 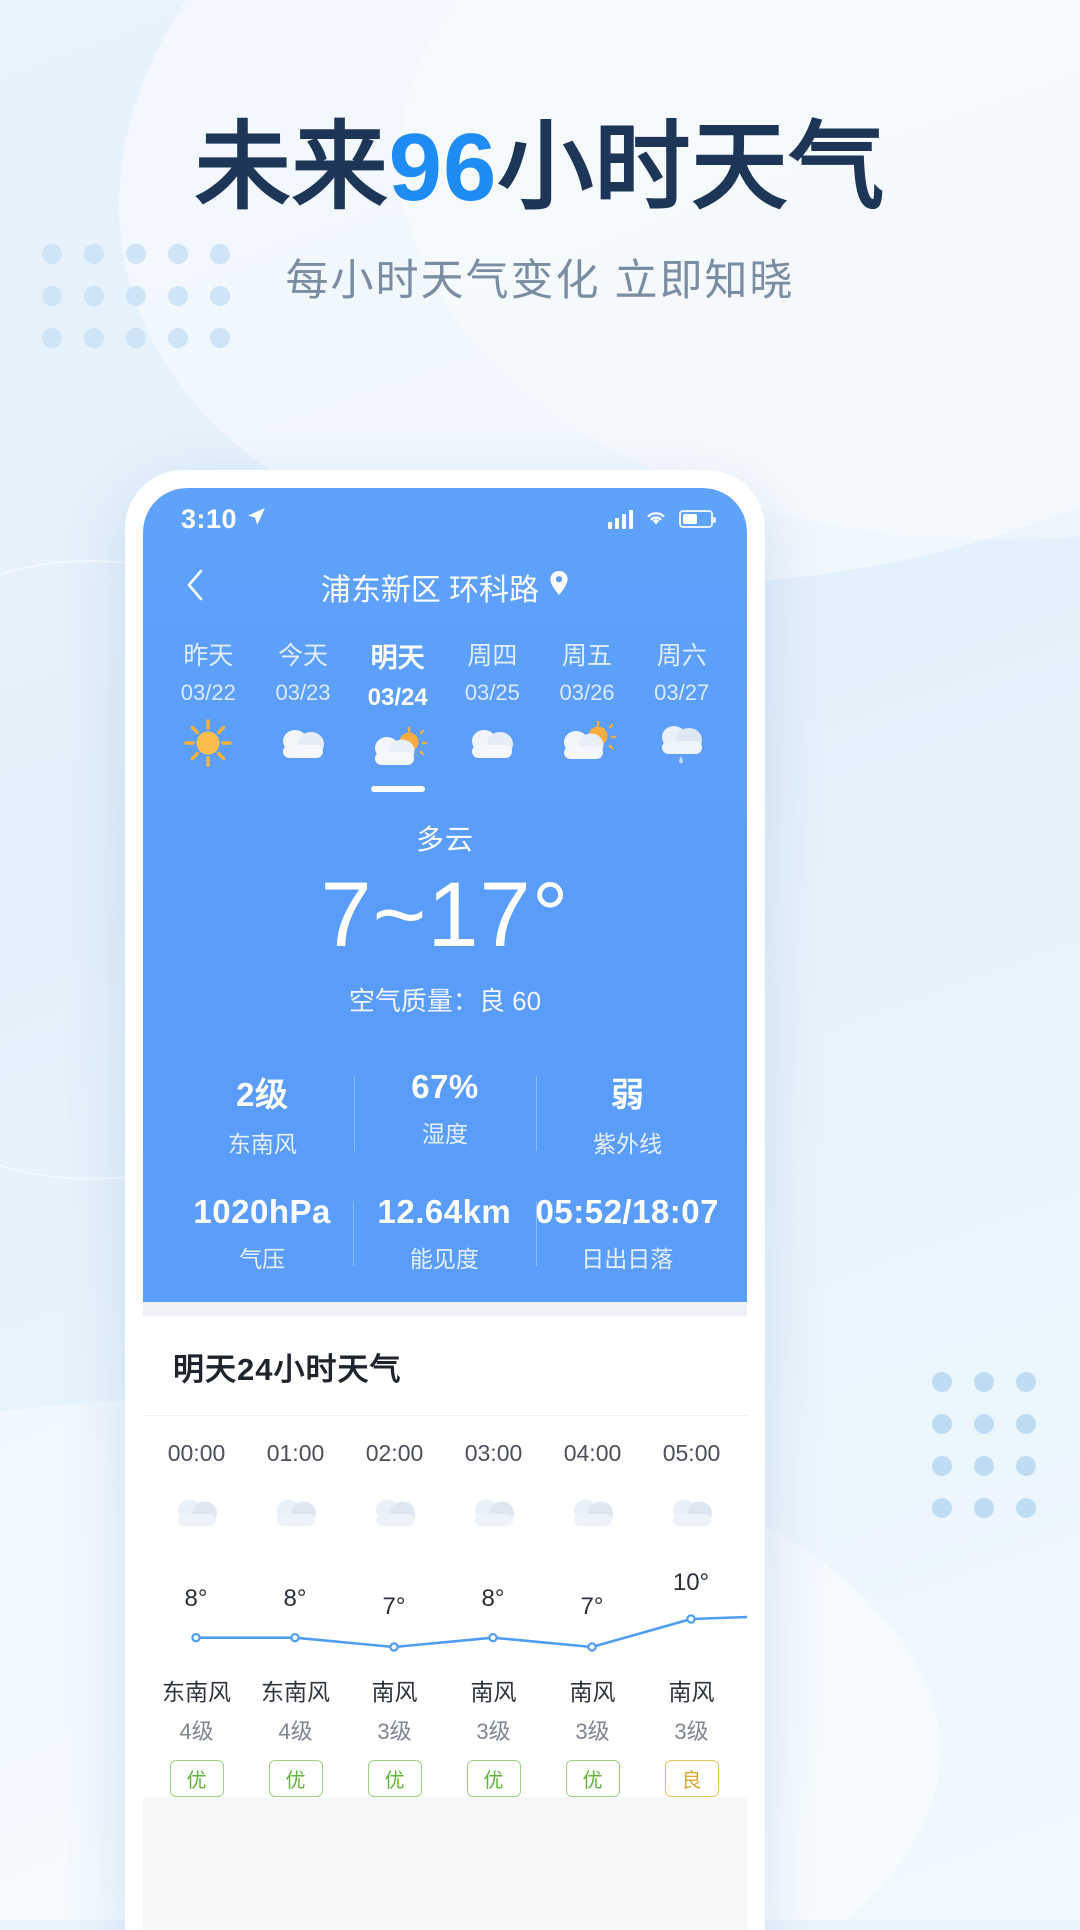 I want to click on metric-sunrise-sunset: 05:52/18:07 日出日落, so click(x=627, y=1233).